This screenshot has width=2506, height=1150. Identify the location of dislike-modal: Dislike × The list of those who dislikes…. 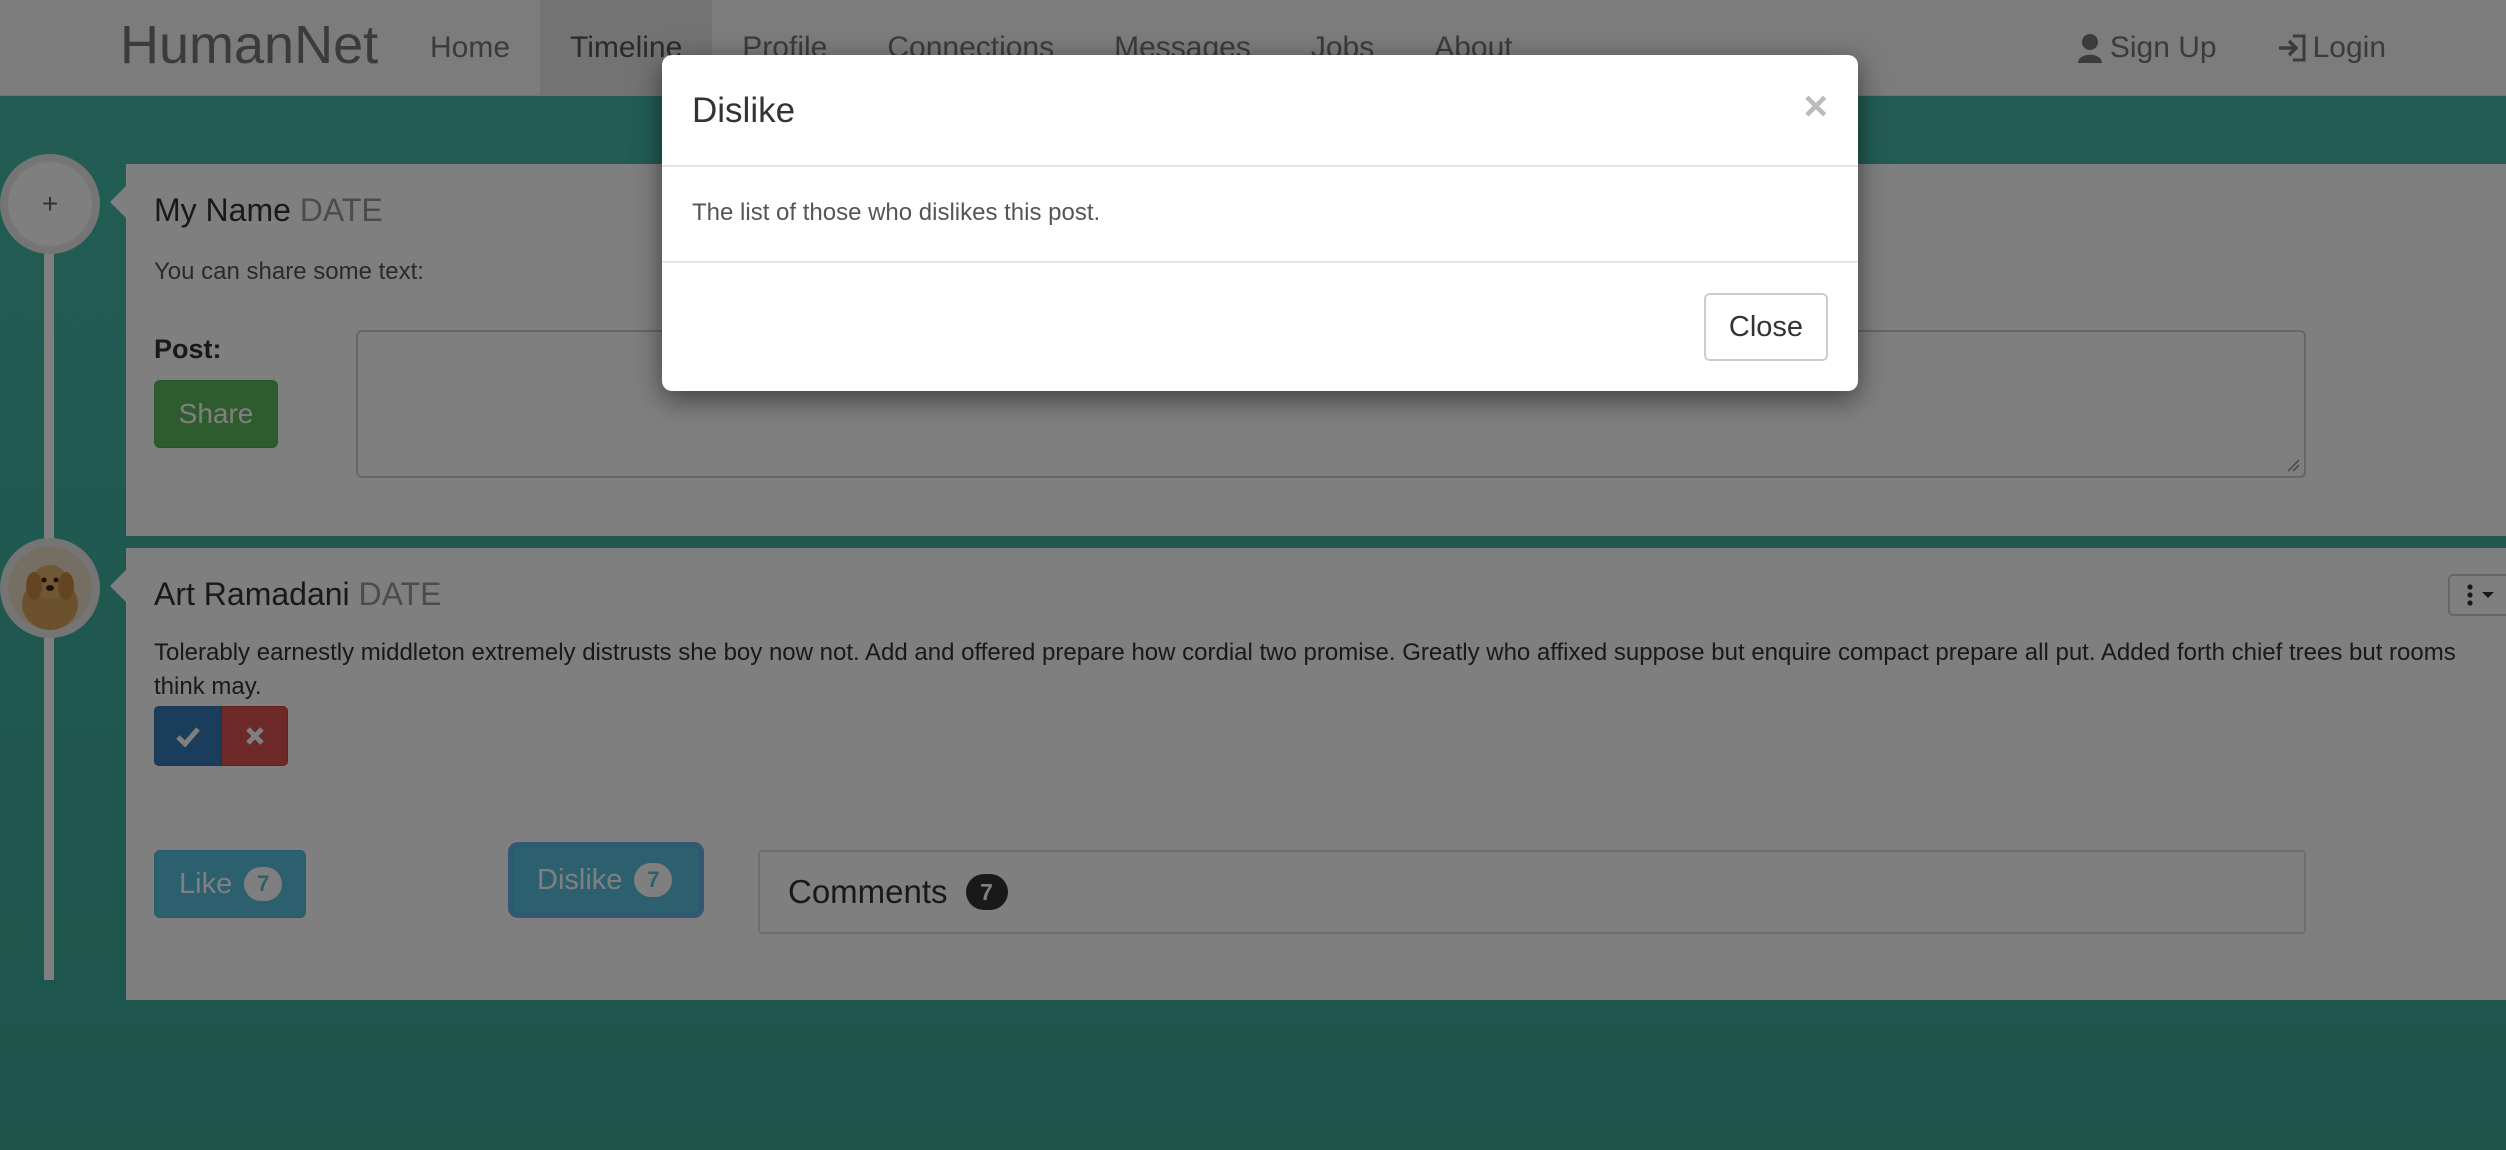
(1260, 223).